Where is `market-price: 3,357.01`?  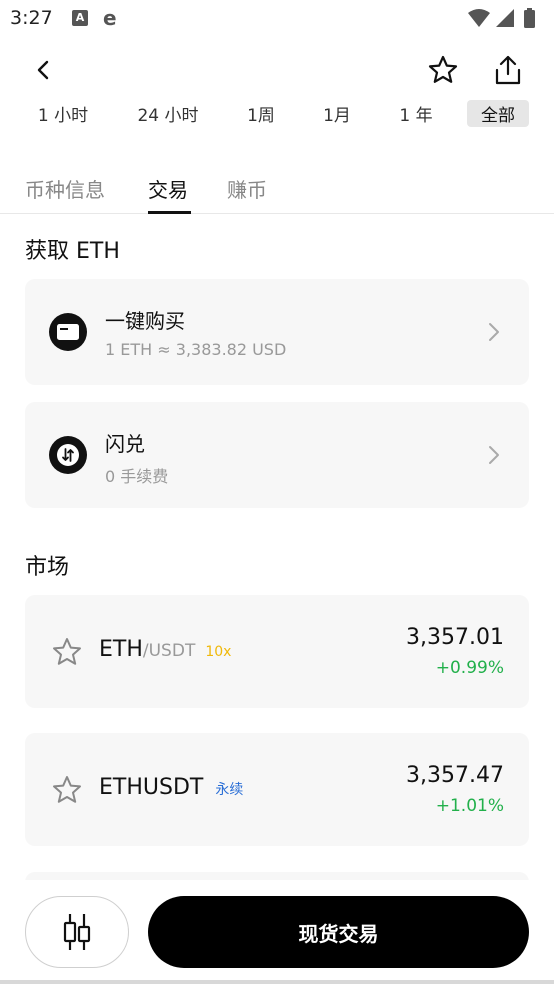
market-price: 3,357.01 is located at coordinates (455, 637).